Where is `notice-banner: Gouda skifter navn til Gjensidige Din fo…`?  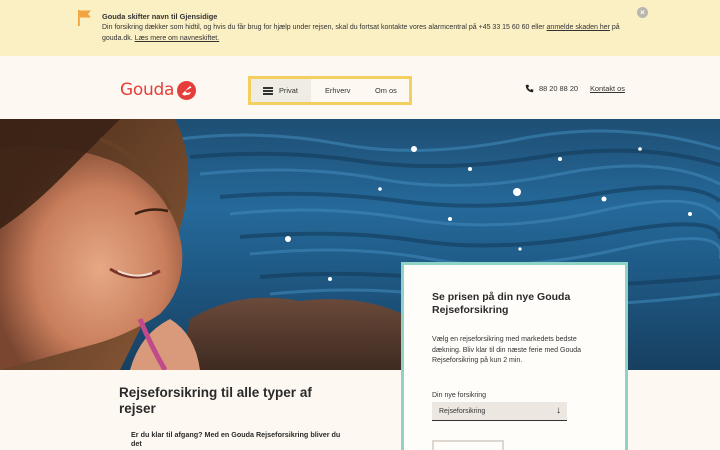
notice-banner: Gouda skifter navn til Gjensidige Din fo… is located at coordinates (360, 28).